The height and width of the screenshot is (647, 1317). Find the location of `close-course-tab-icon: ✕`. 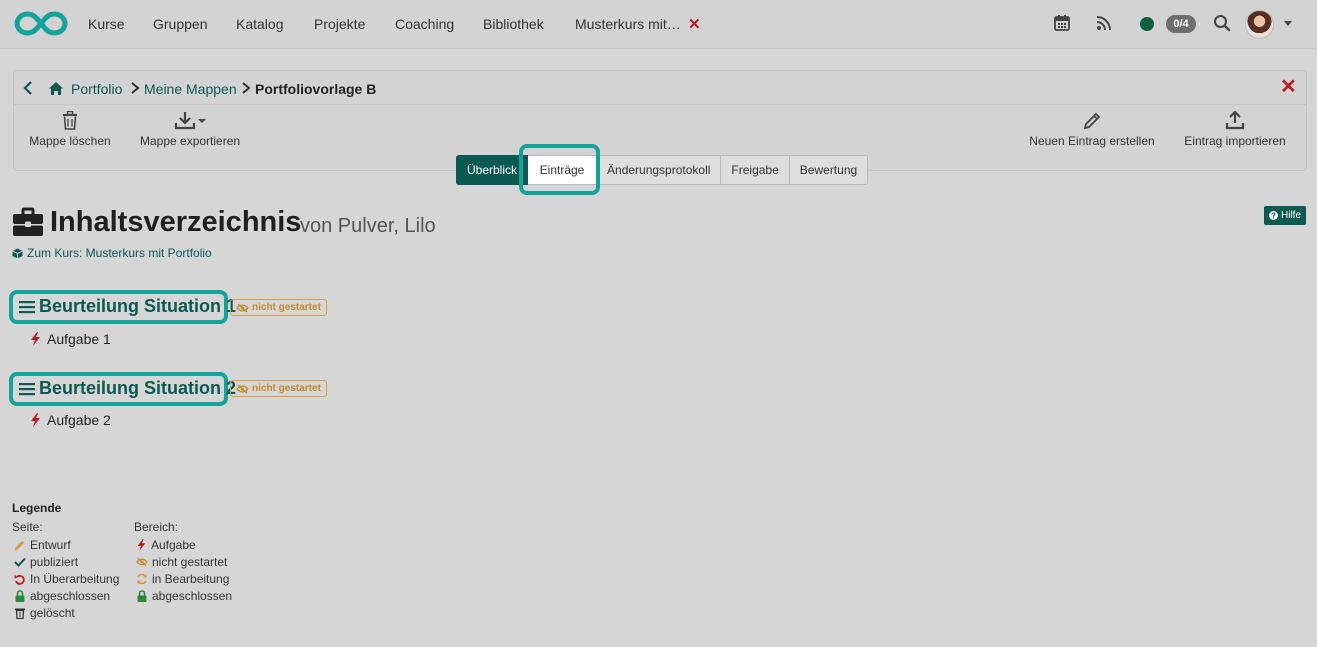

close-course-tab-icon: ✕ is located at coordinates (694, 24).